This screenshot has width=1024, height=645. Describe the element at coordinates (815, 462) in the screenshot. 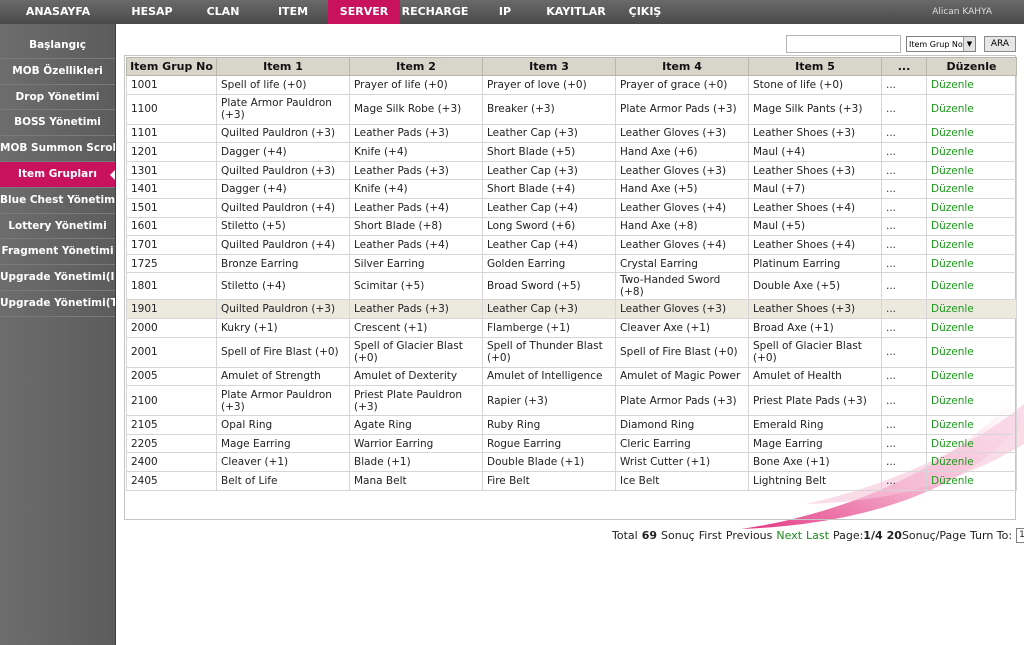

I see `cell-item-5: Bone Axe (+1)` at that location.